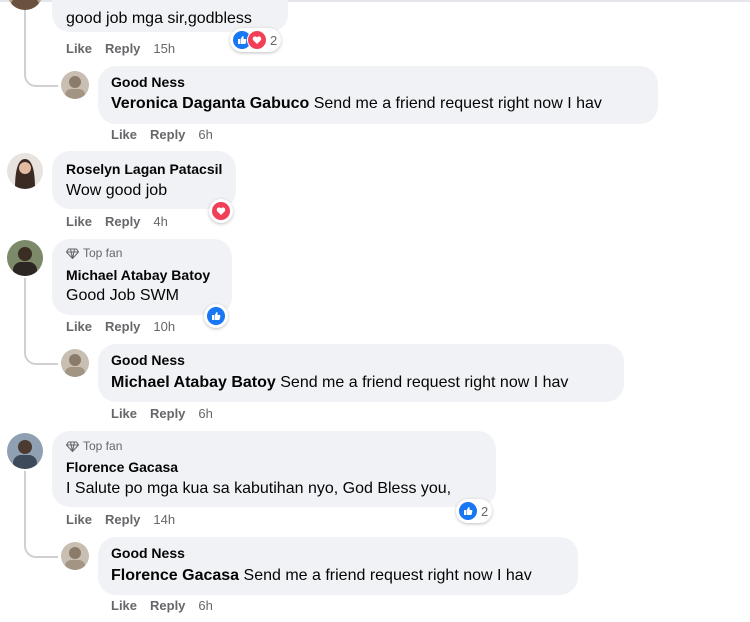 The image size is (750, 622). I want to click on comment-author: Michael Atabay Batoy, so click(138, 275).